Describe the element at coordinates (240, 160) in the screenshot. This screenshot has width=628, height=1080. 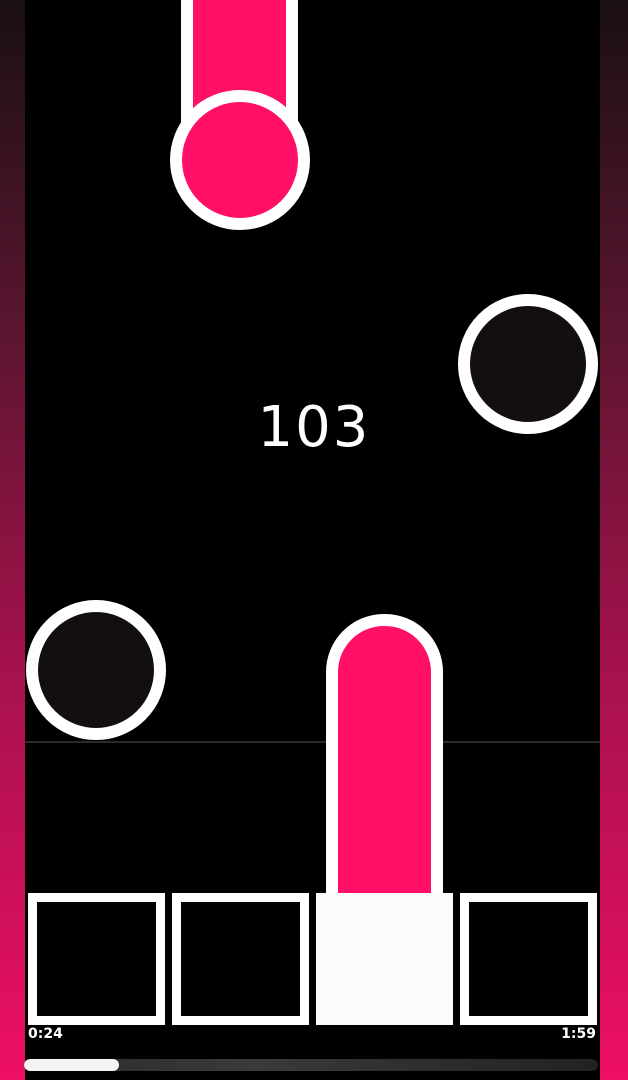
I see `hold-note-head-top` at that location.